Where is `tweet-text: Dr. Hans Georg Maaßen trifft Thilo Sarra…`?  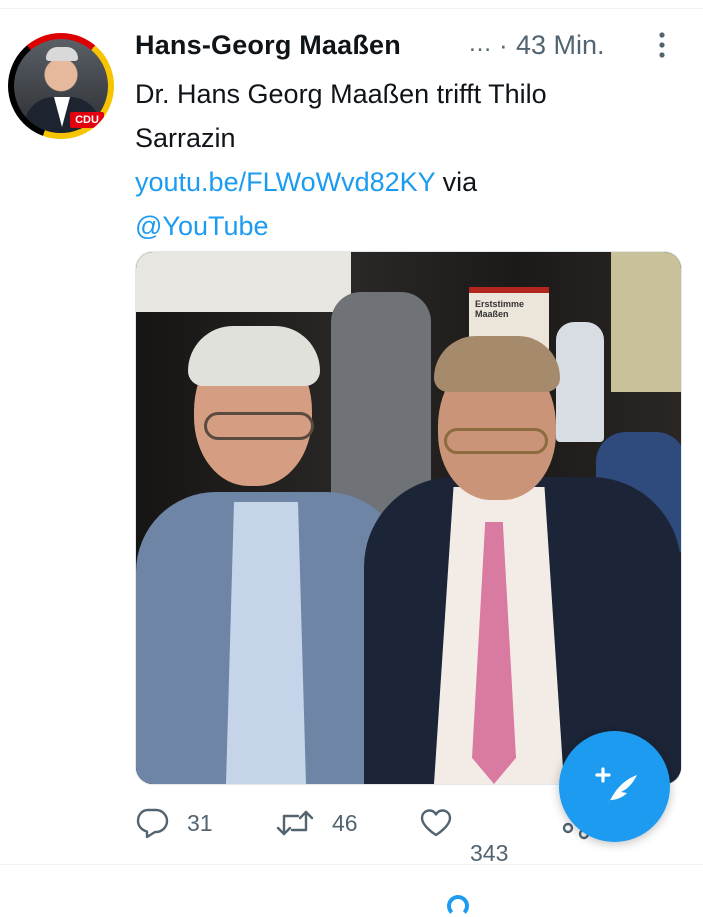
tweet-text: Dr. Hans Georg Maaßen trifft Thilo Sarra… is located at coordinates (405, 160).